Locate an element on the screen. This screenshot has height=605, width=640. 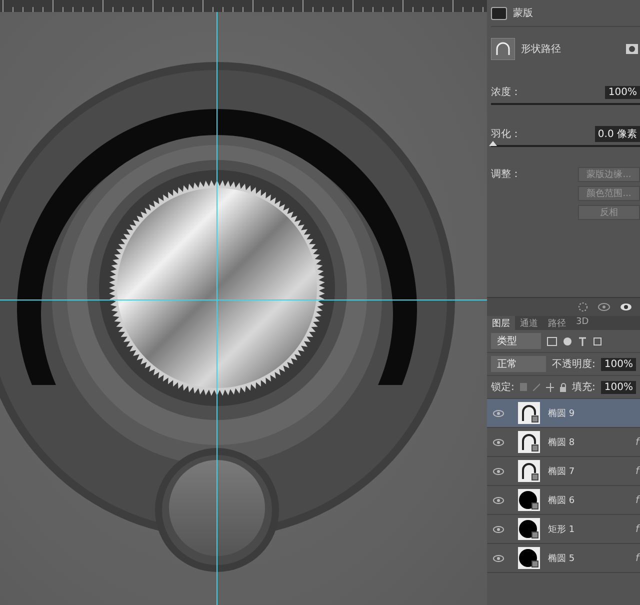
layer-row: 椭圆 6 f is located at coordinates (563, 500).